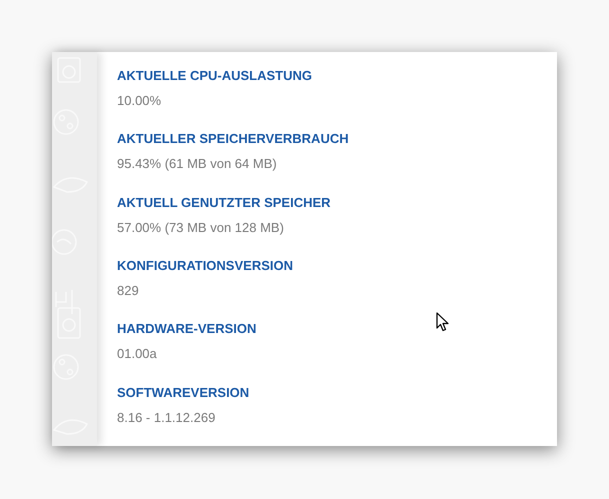 This screenshot has width=609, height=499. I want to click on info-label: AKTUELLE CPU-AUSLASTUNG, so click(215, 76).